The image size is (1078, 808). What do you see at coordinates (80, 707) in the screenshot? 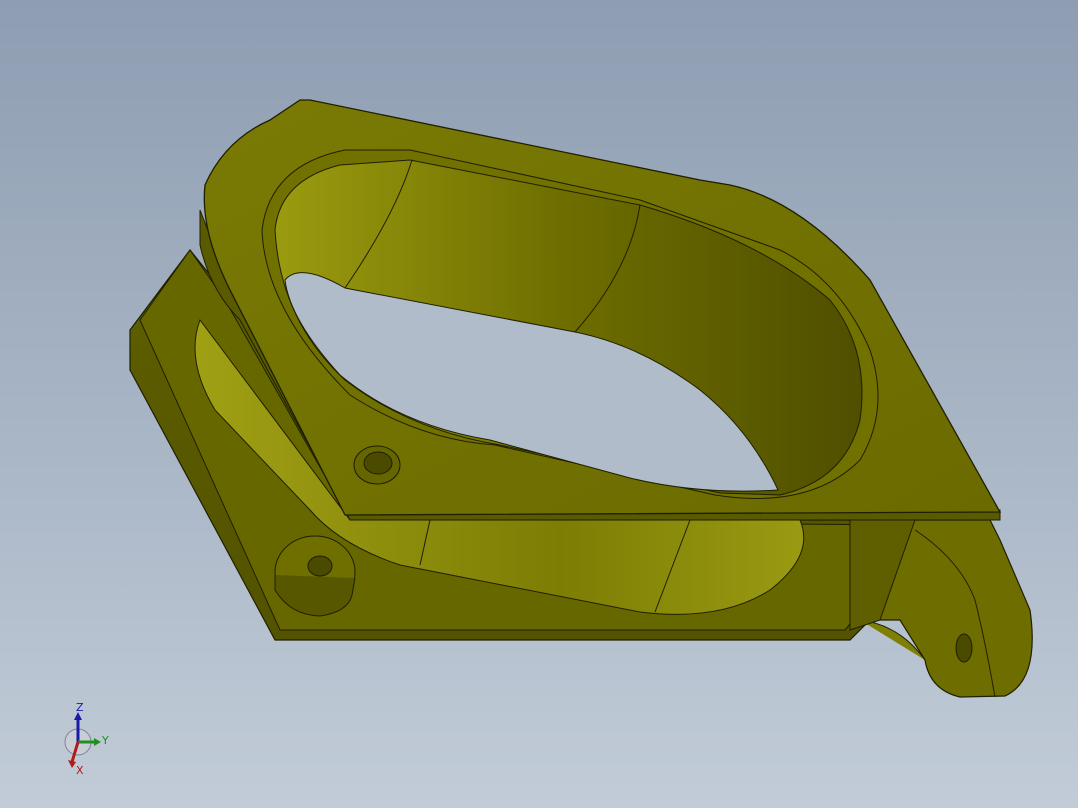
I see `z-axis-label: Z` at bounding box center [80, 707].